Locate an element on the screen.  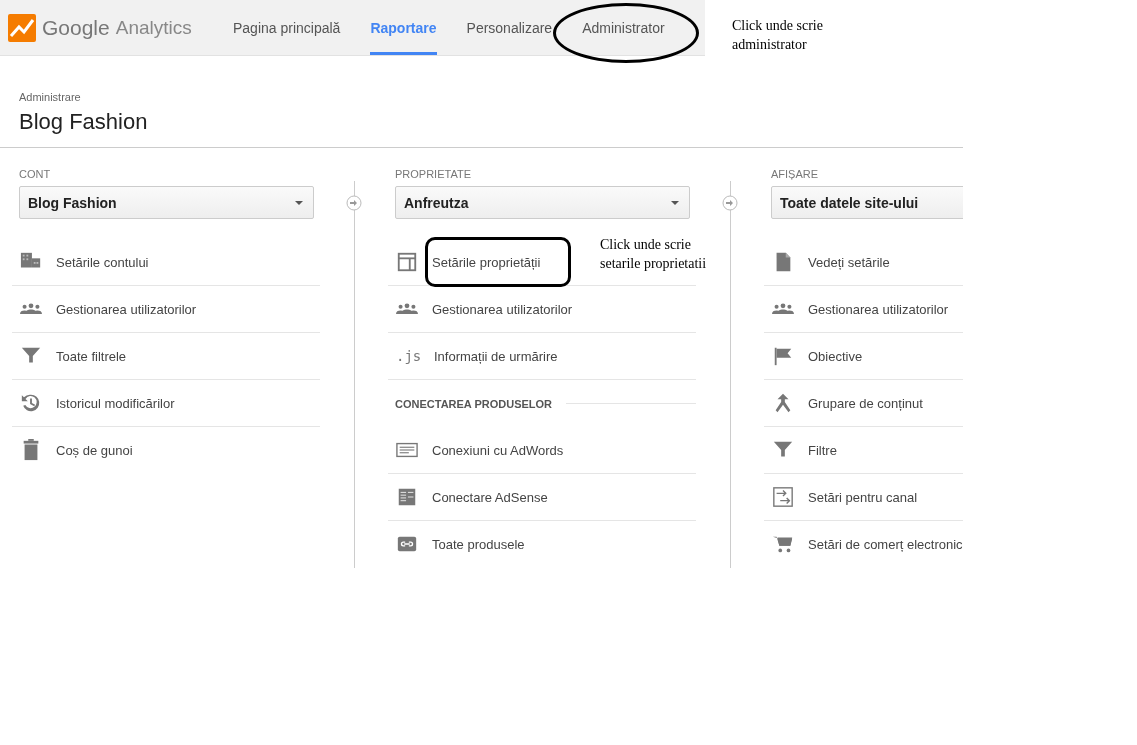
column-heading: CONT is located at coordinates (35, 175).